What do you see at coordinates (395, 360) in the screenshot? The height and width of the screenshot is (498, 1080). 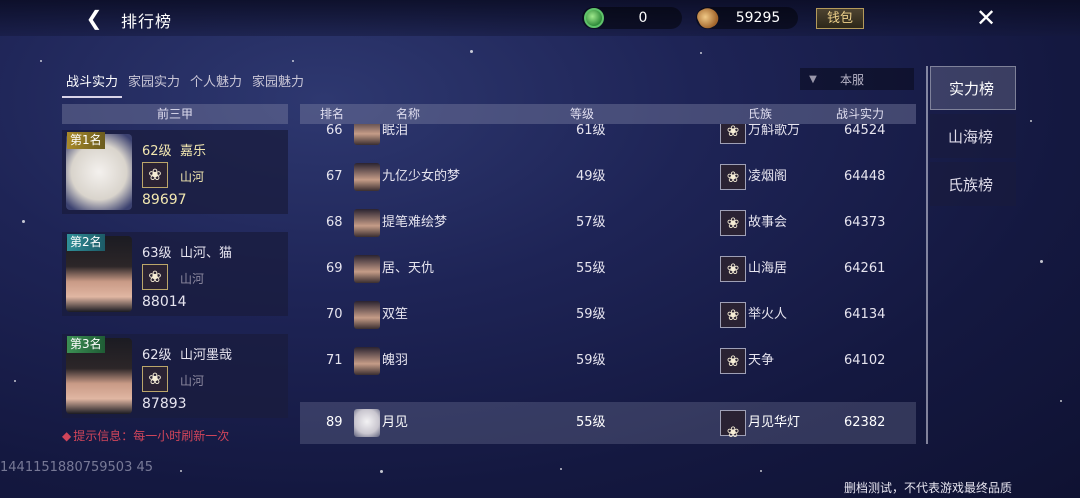 I see `row-name: 魄羽` at bounding box center [395, 360].